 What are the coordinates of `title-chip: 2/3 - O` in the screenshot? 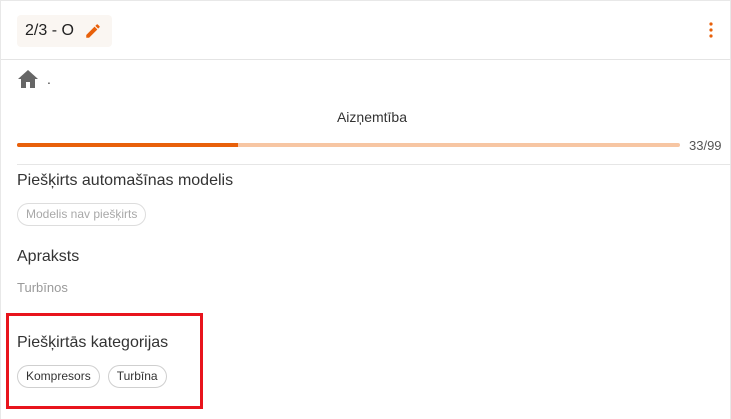 It's located at (64, 31).